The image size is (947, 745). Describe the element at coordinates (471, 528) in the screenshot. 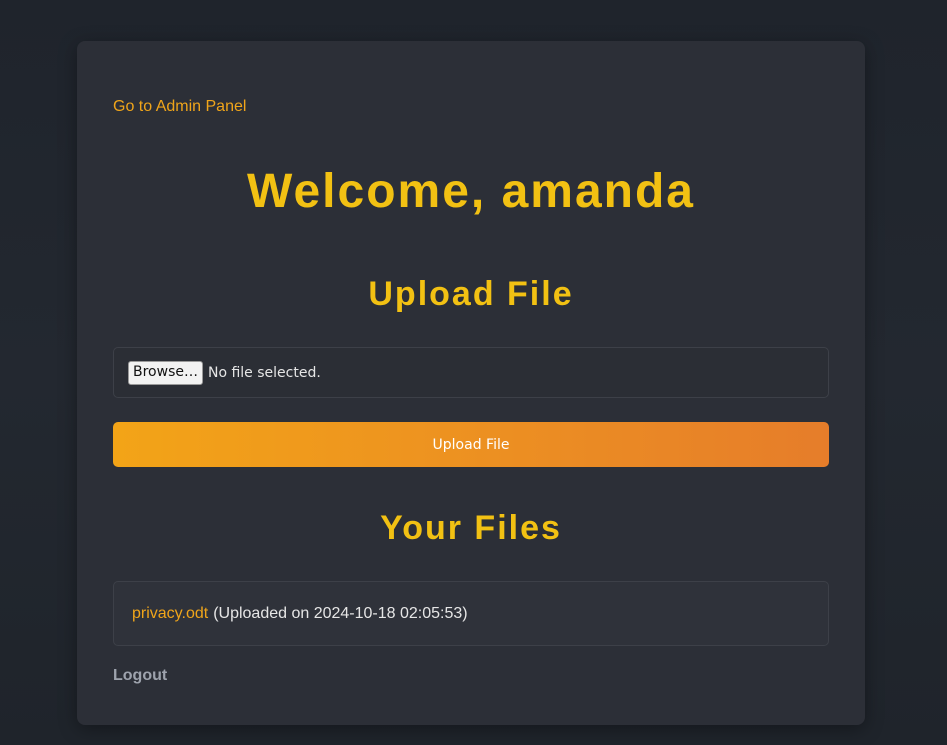

I see `files-section-title: Your Files` at that location.